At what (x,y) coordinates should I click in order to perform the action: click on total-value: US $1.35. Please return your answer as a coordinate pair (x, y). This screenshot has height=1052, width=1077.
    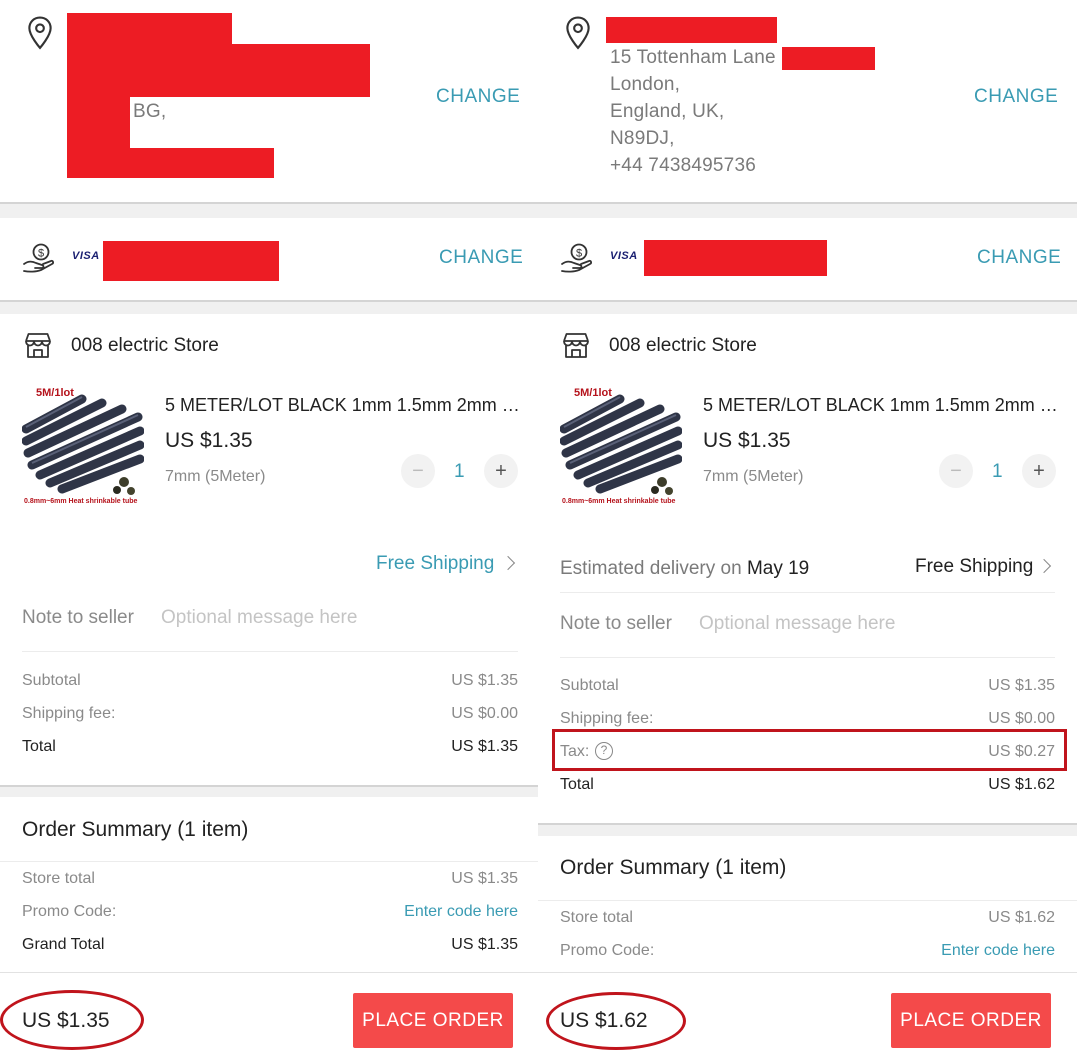
    Looking at the image, I should click on (484, 746).